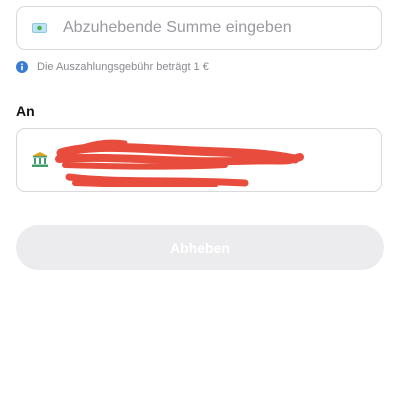 The image size is (400, 400). Describe the element at coordinates (40, 159) in the screenshot. I see `bank-icon` at that location.